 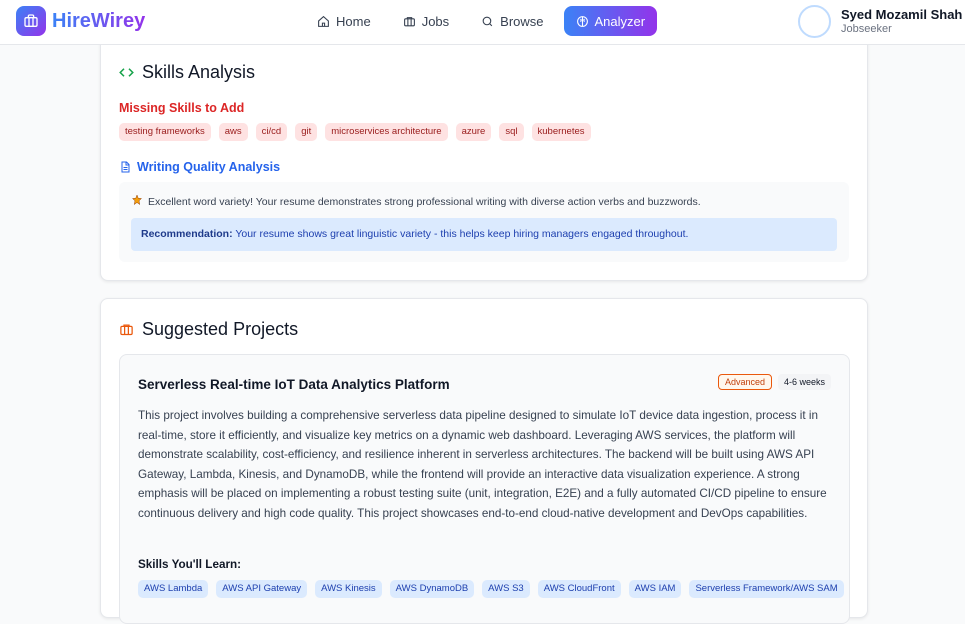 I want to click on document-icon, so click(x=125, y=167).